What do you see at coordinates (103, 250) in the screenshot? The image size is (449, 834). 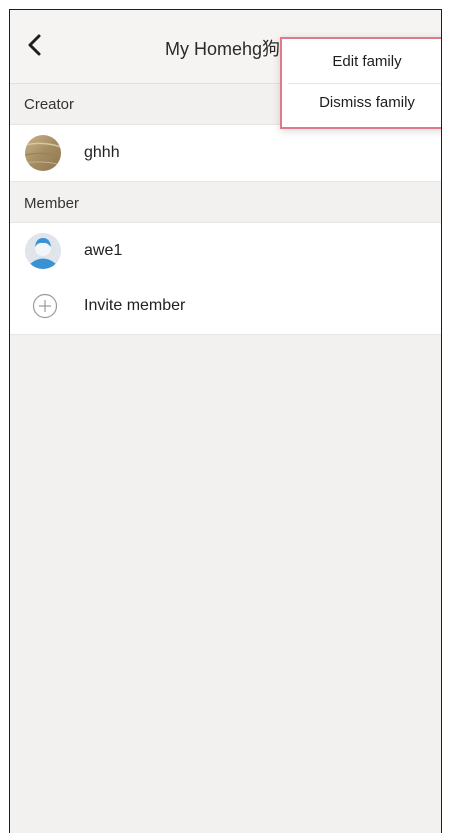 I see `member-name: awe1` at bounding box center [103, 250].